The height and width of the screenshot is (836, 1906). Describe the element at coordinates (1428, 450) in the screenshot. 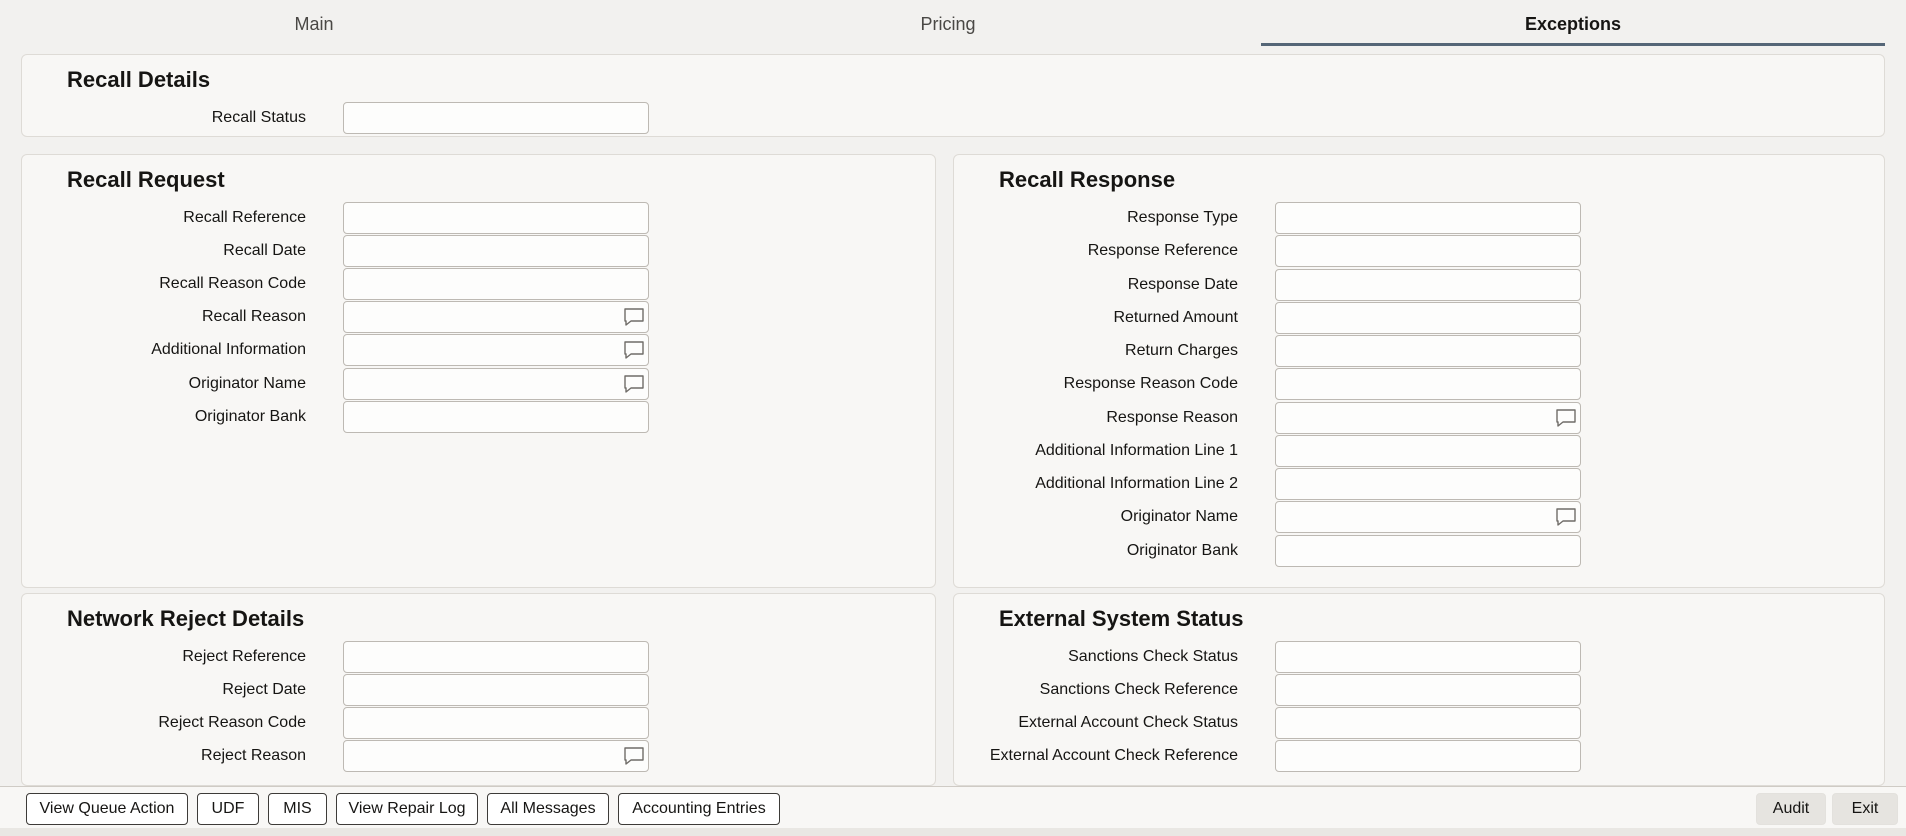

I see `additional-information-line-1-input` at that location.